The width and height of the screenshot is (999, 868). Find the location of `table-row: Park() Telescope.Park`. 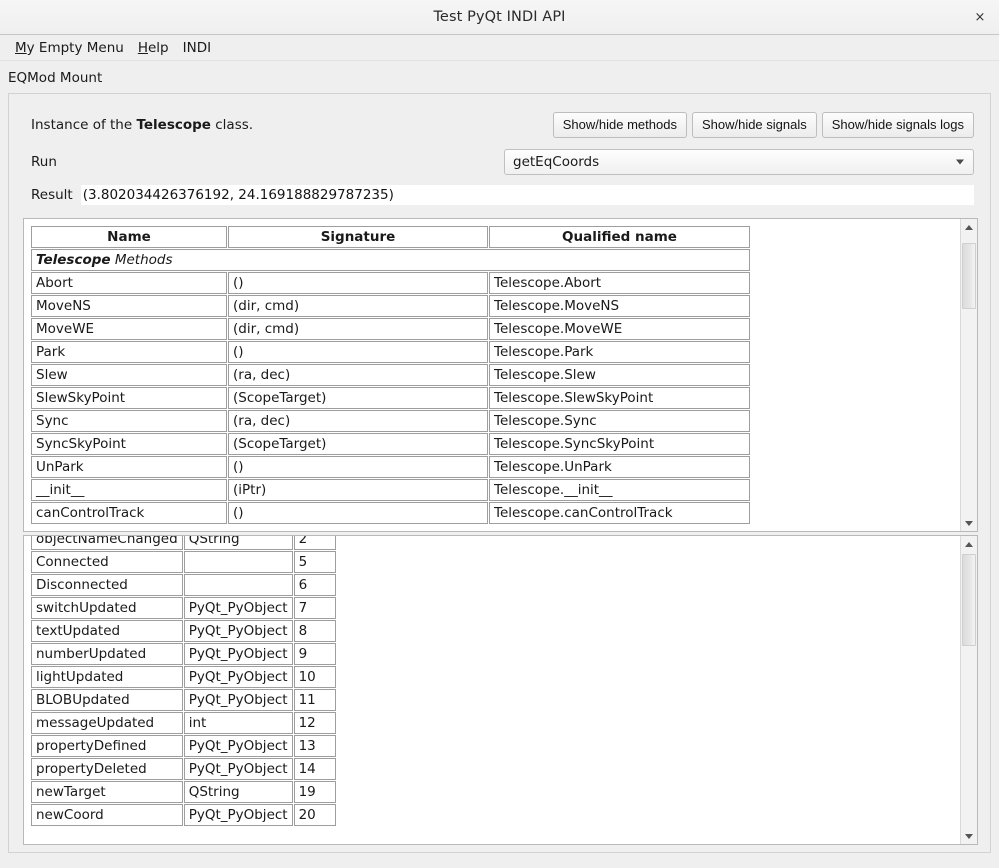

table-row: Park() Telescope.Park is located at coordinates (390, 352).